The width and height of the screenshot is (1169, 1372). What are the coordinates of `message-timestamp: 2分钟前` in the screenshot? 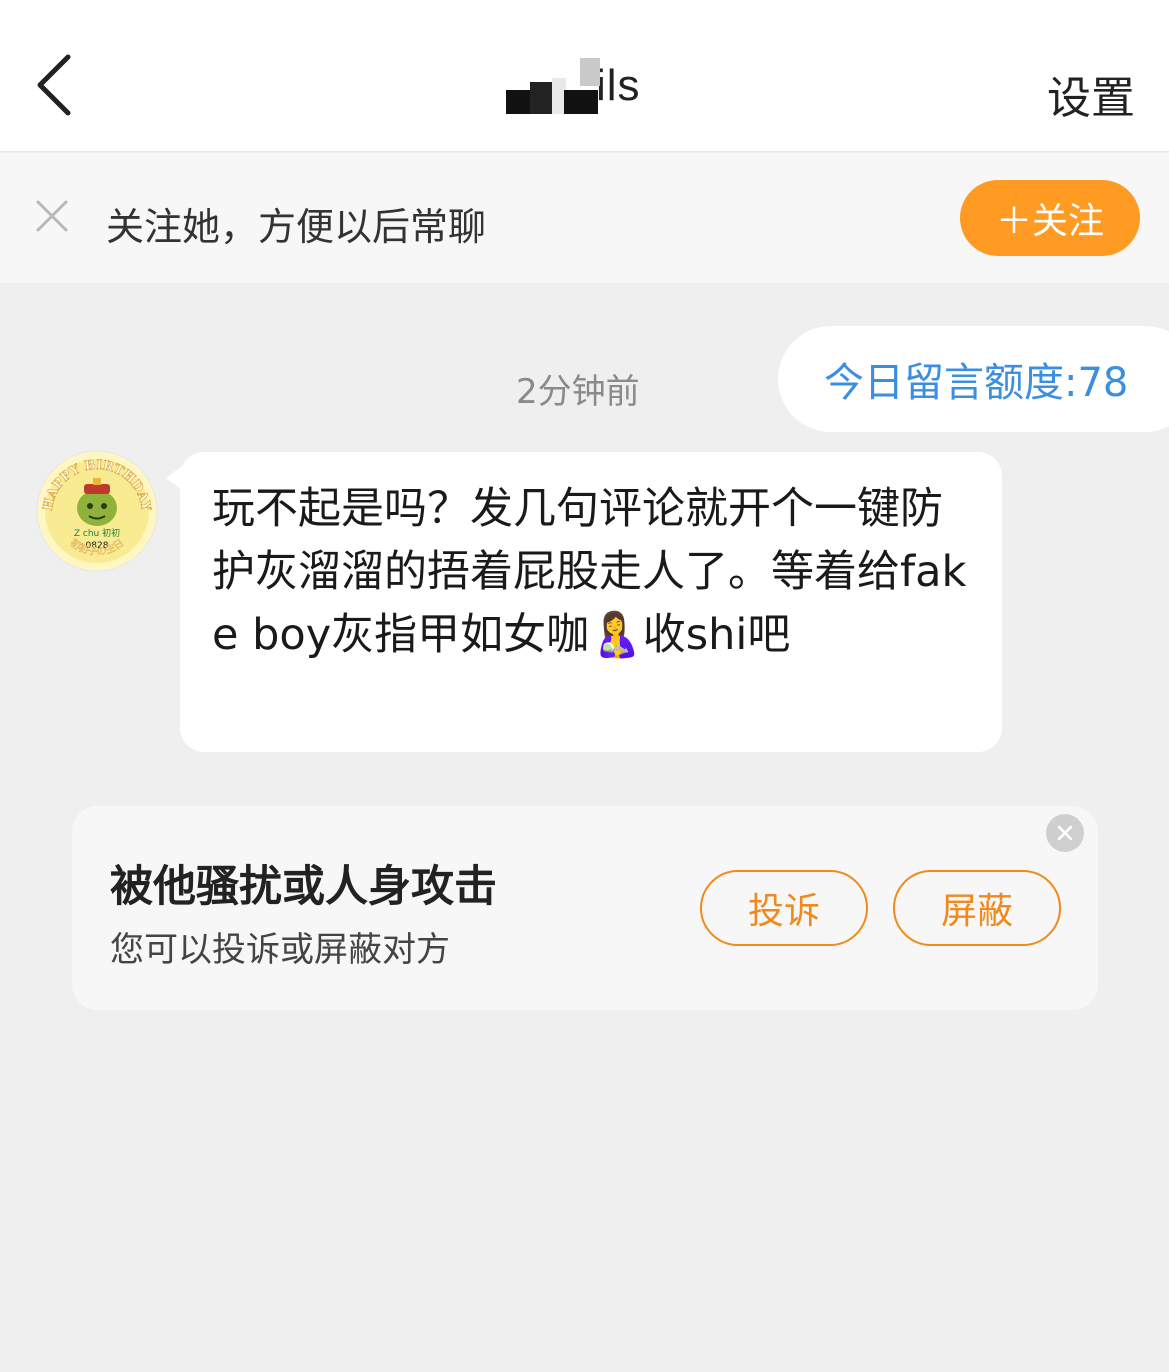 It's located at (578, 392).